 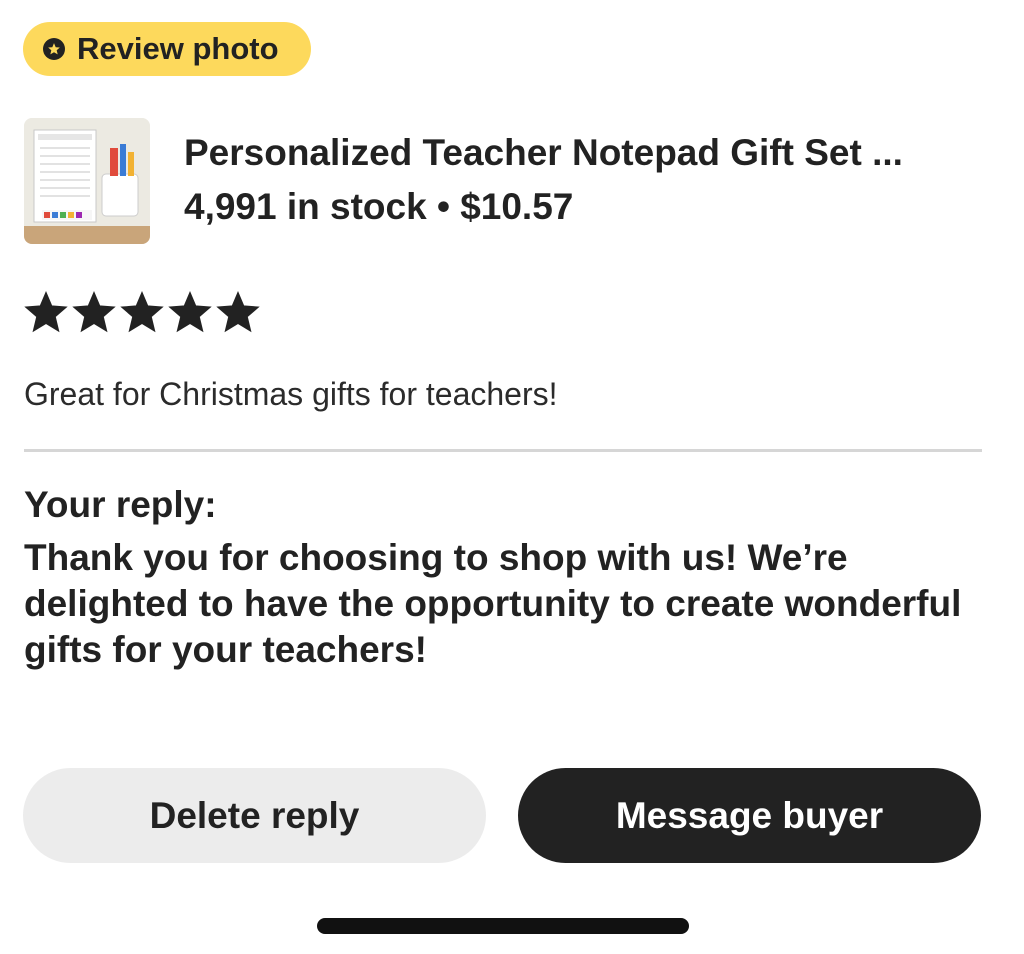 I want to click on home-indicator, so click(x=503, y=926).